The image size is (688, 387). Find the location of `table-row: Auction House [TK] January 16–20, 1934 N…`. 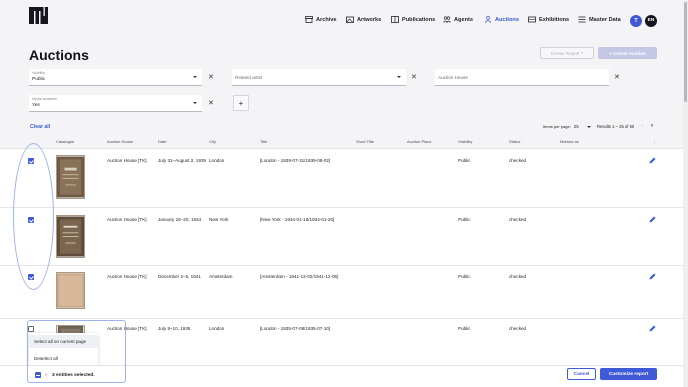

table-row: Auction House [TK] January 16–20, 1934 N… is located at coordinates (344, 236).